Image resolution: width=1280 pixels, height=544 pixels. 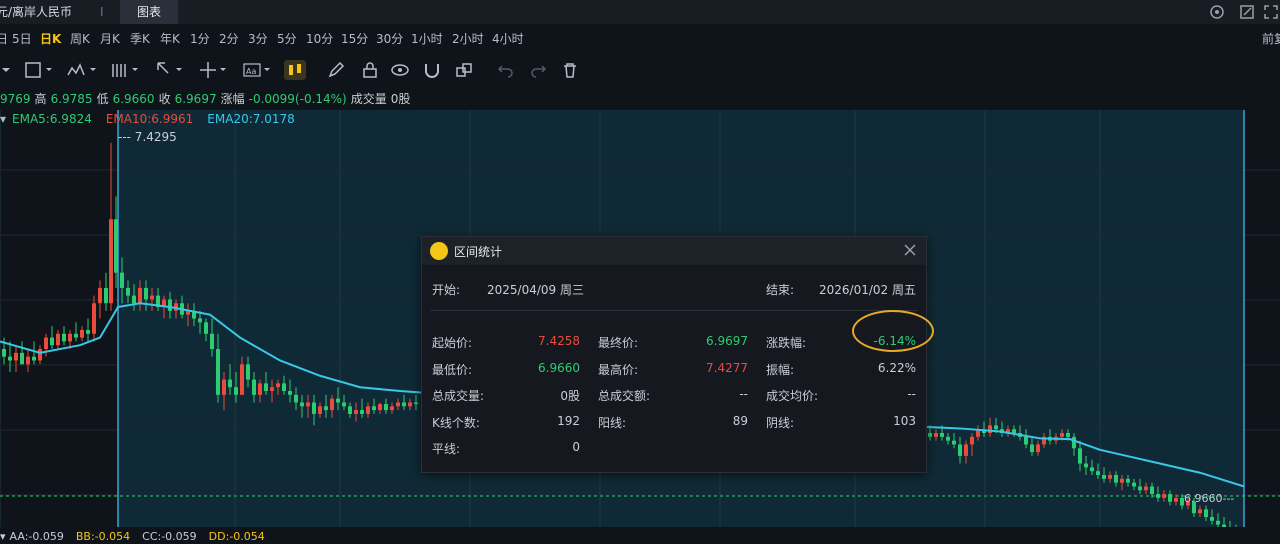 What do you see at coordinates (727, 368) in the screenshot?
I see `high-price-value: 7.4277` at bounding box center [727, 368].